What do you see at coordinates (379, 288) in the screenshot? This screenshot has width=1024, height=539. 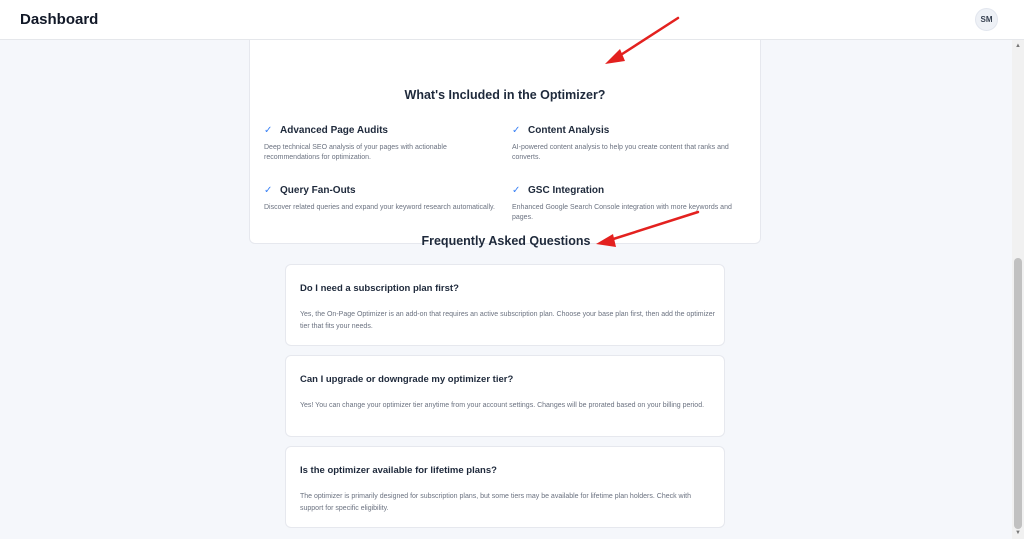 I see `faq-question: Do I need a subscription plan first?` at bounding box center [379, 288].